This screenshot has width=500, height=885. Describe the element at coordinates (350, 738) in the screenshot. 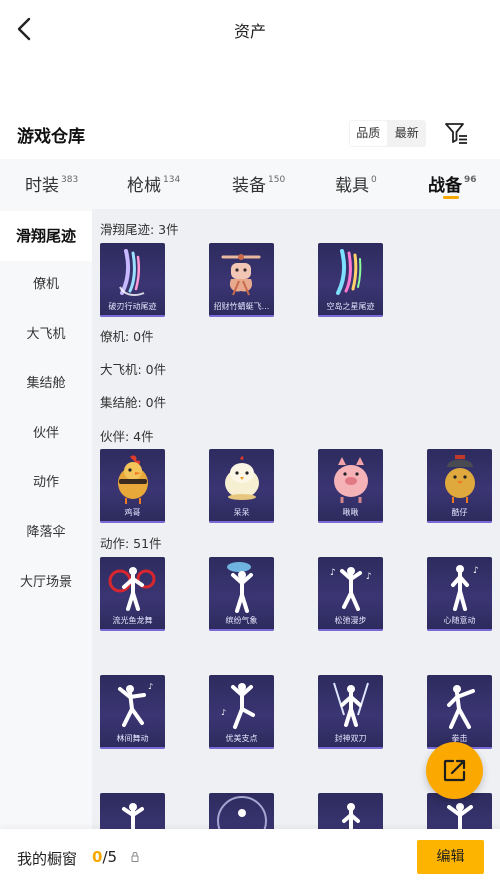

I see `item-name: 封神双刀` at that location.